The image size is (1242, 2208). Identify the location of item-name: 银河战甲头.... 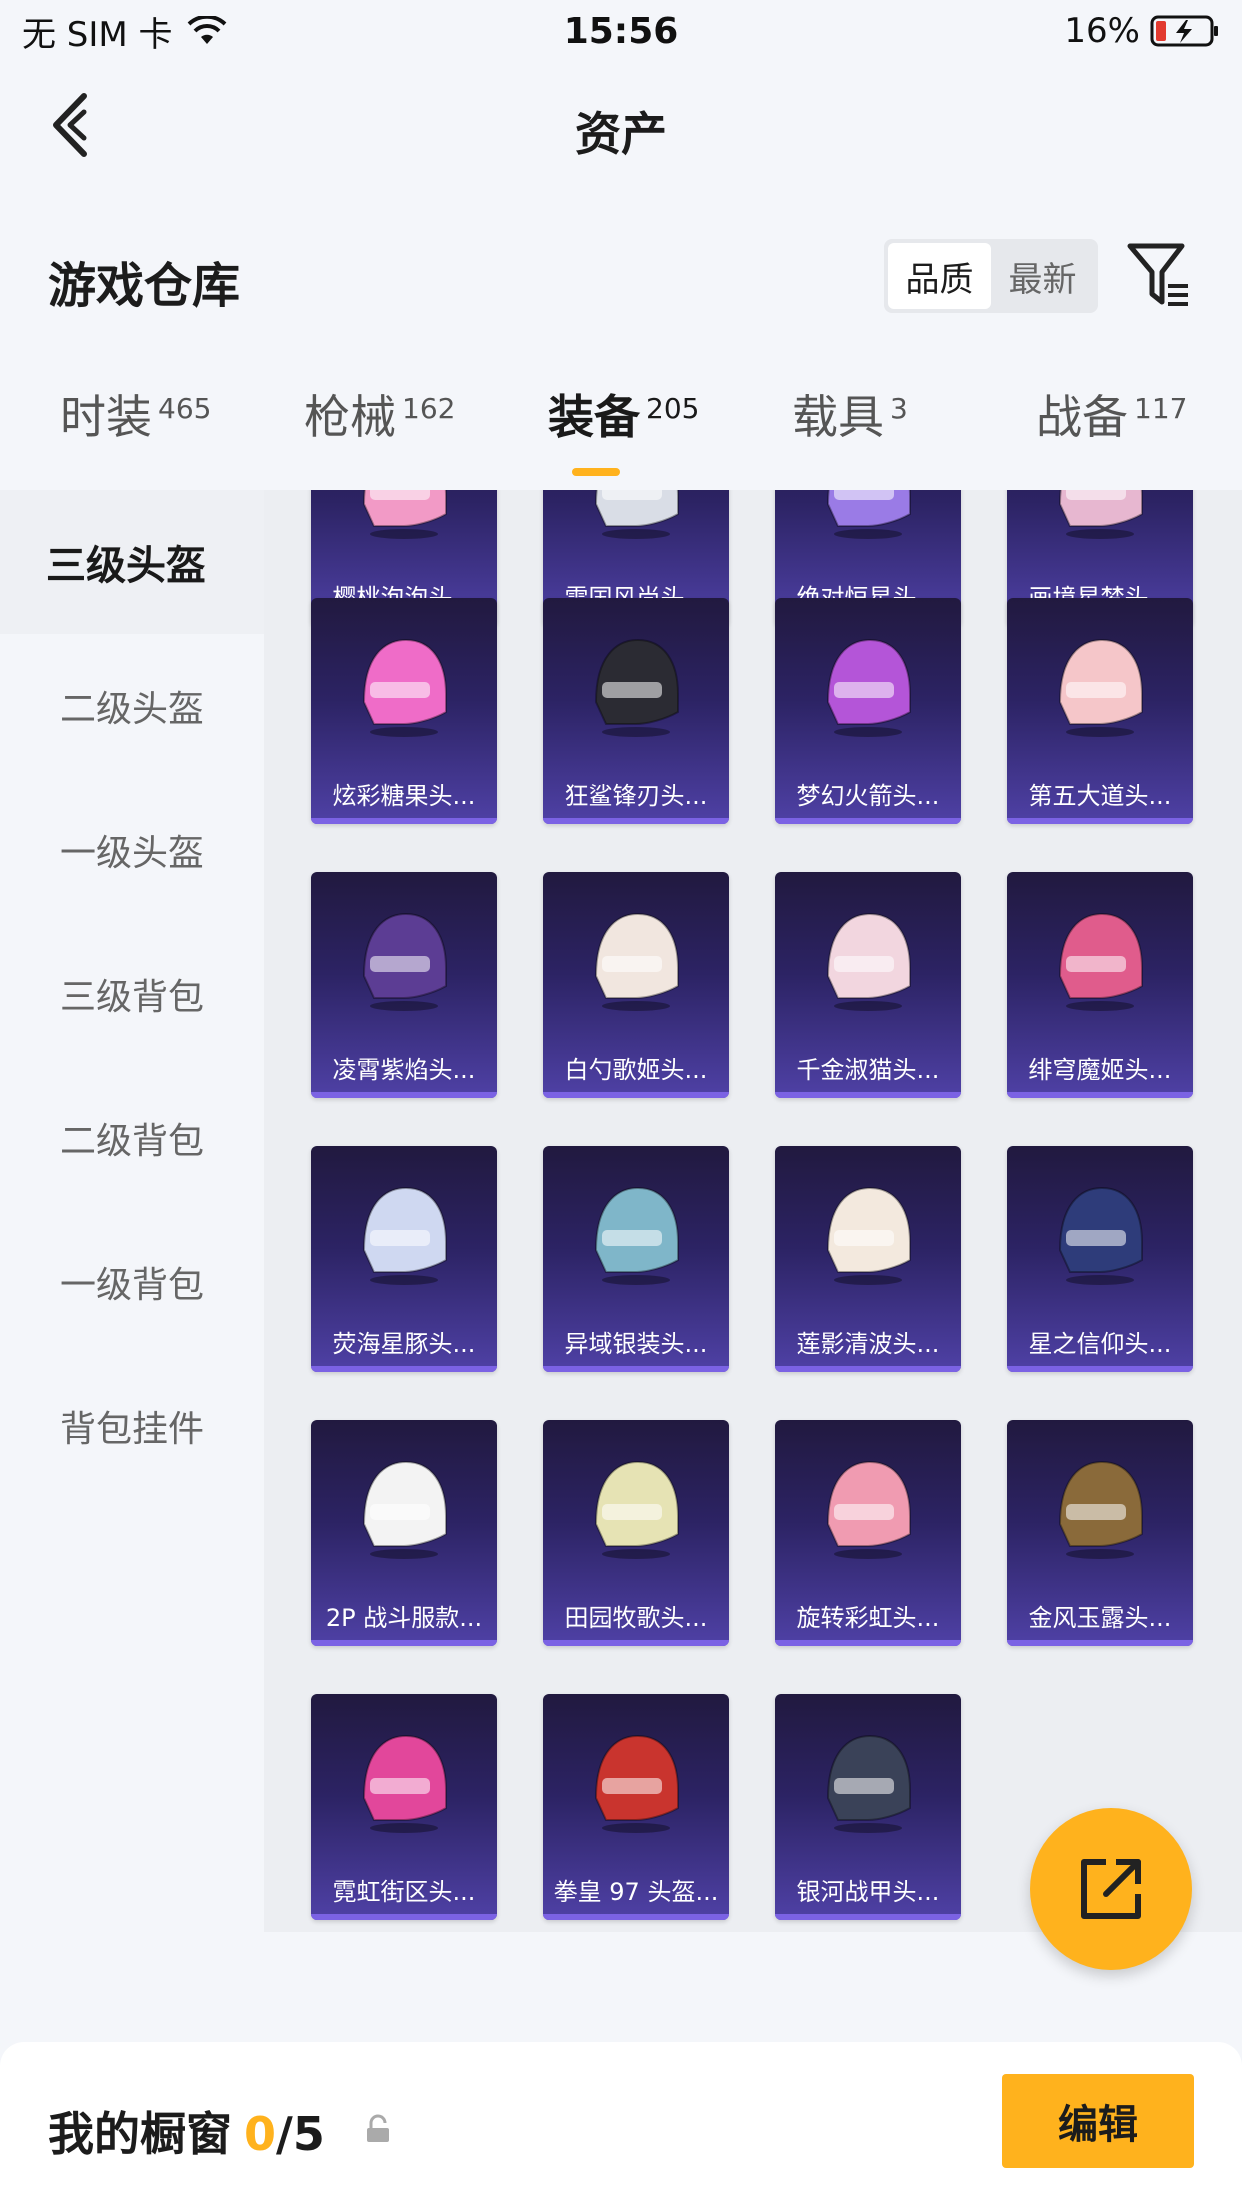
(868, 1892).